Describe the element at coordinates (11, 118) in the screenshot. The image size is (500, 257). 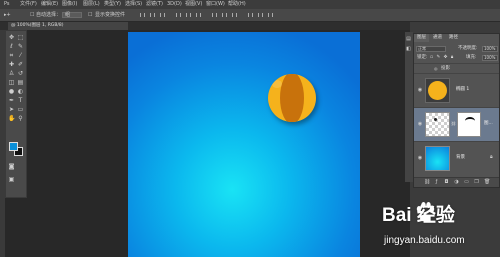
I see `hand-tool-icon: ✋` at that location.